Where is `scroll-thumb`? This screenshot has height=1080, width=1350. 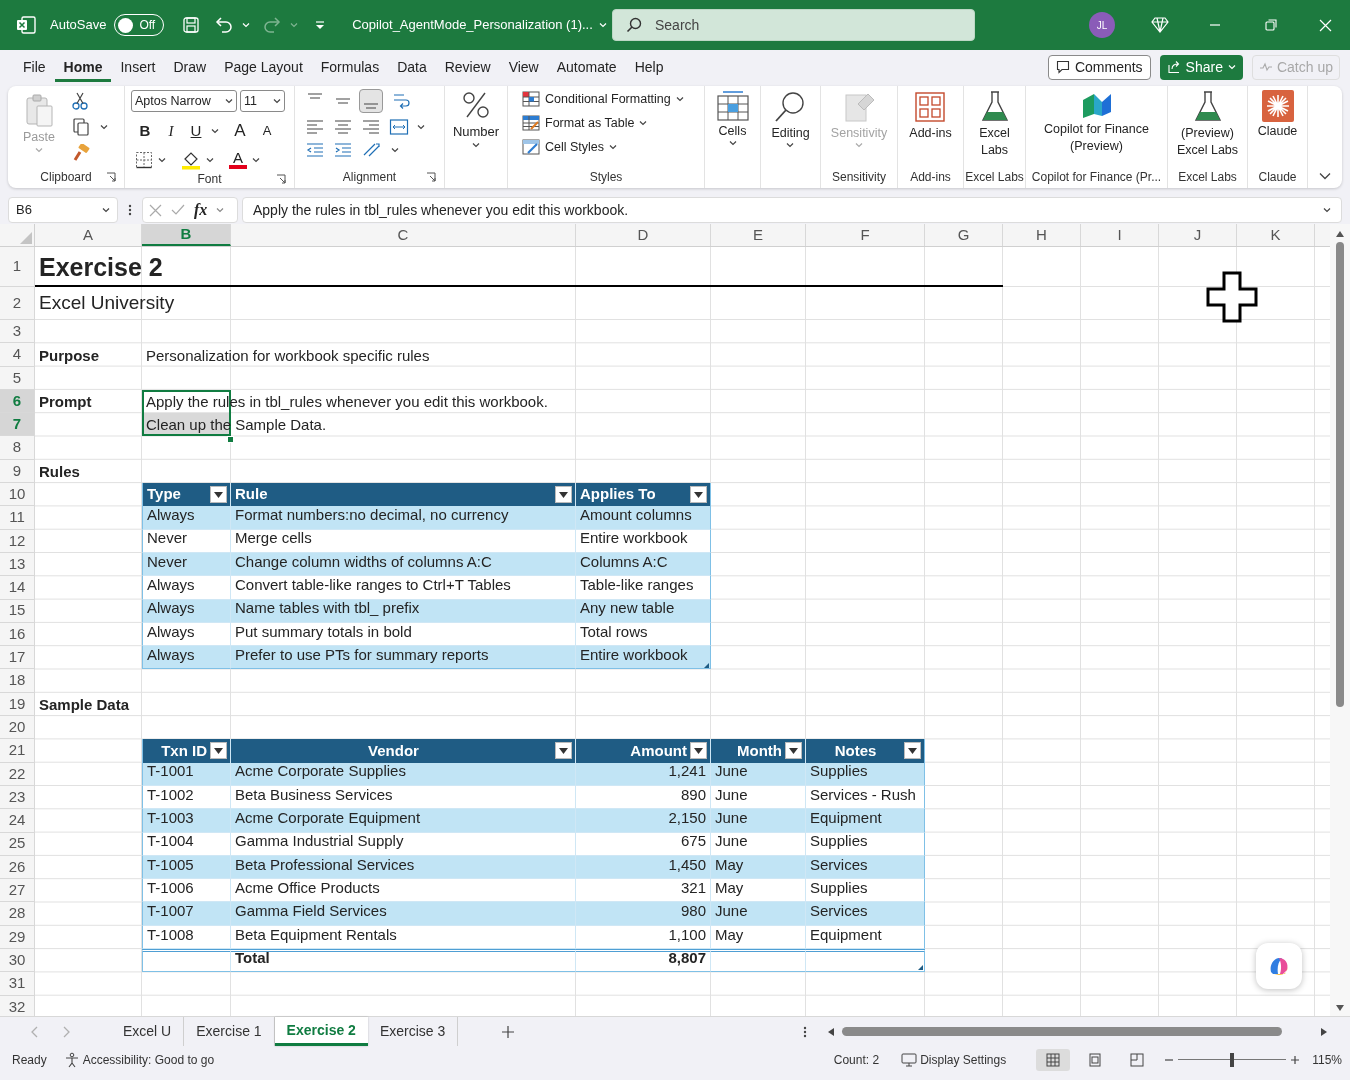
scroll-thumb is located at coordinates (1340, 474).